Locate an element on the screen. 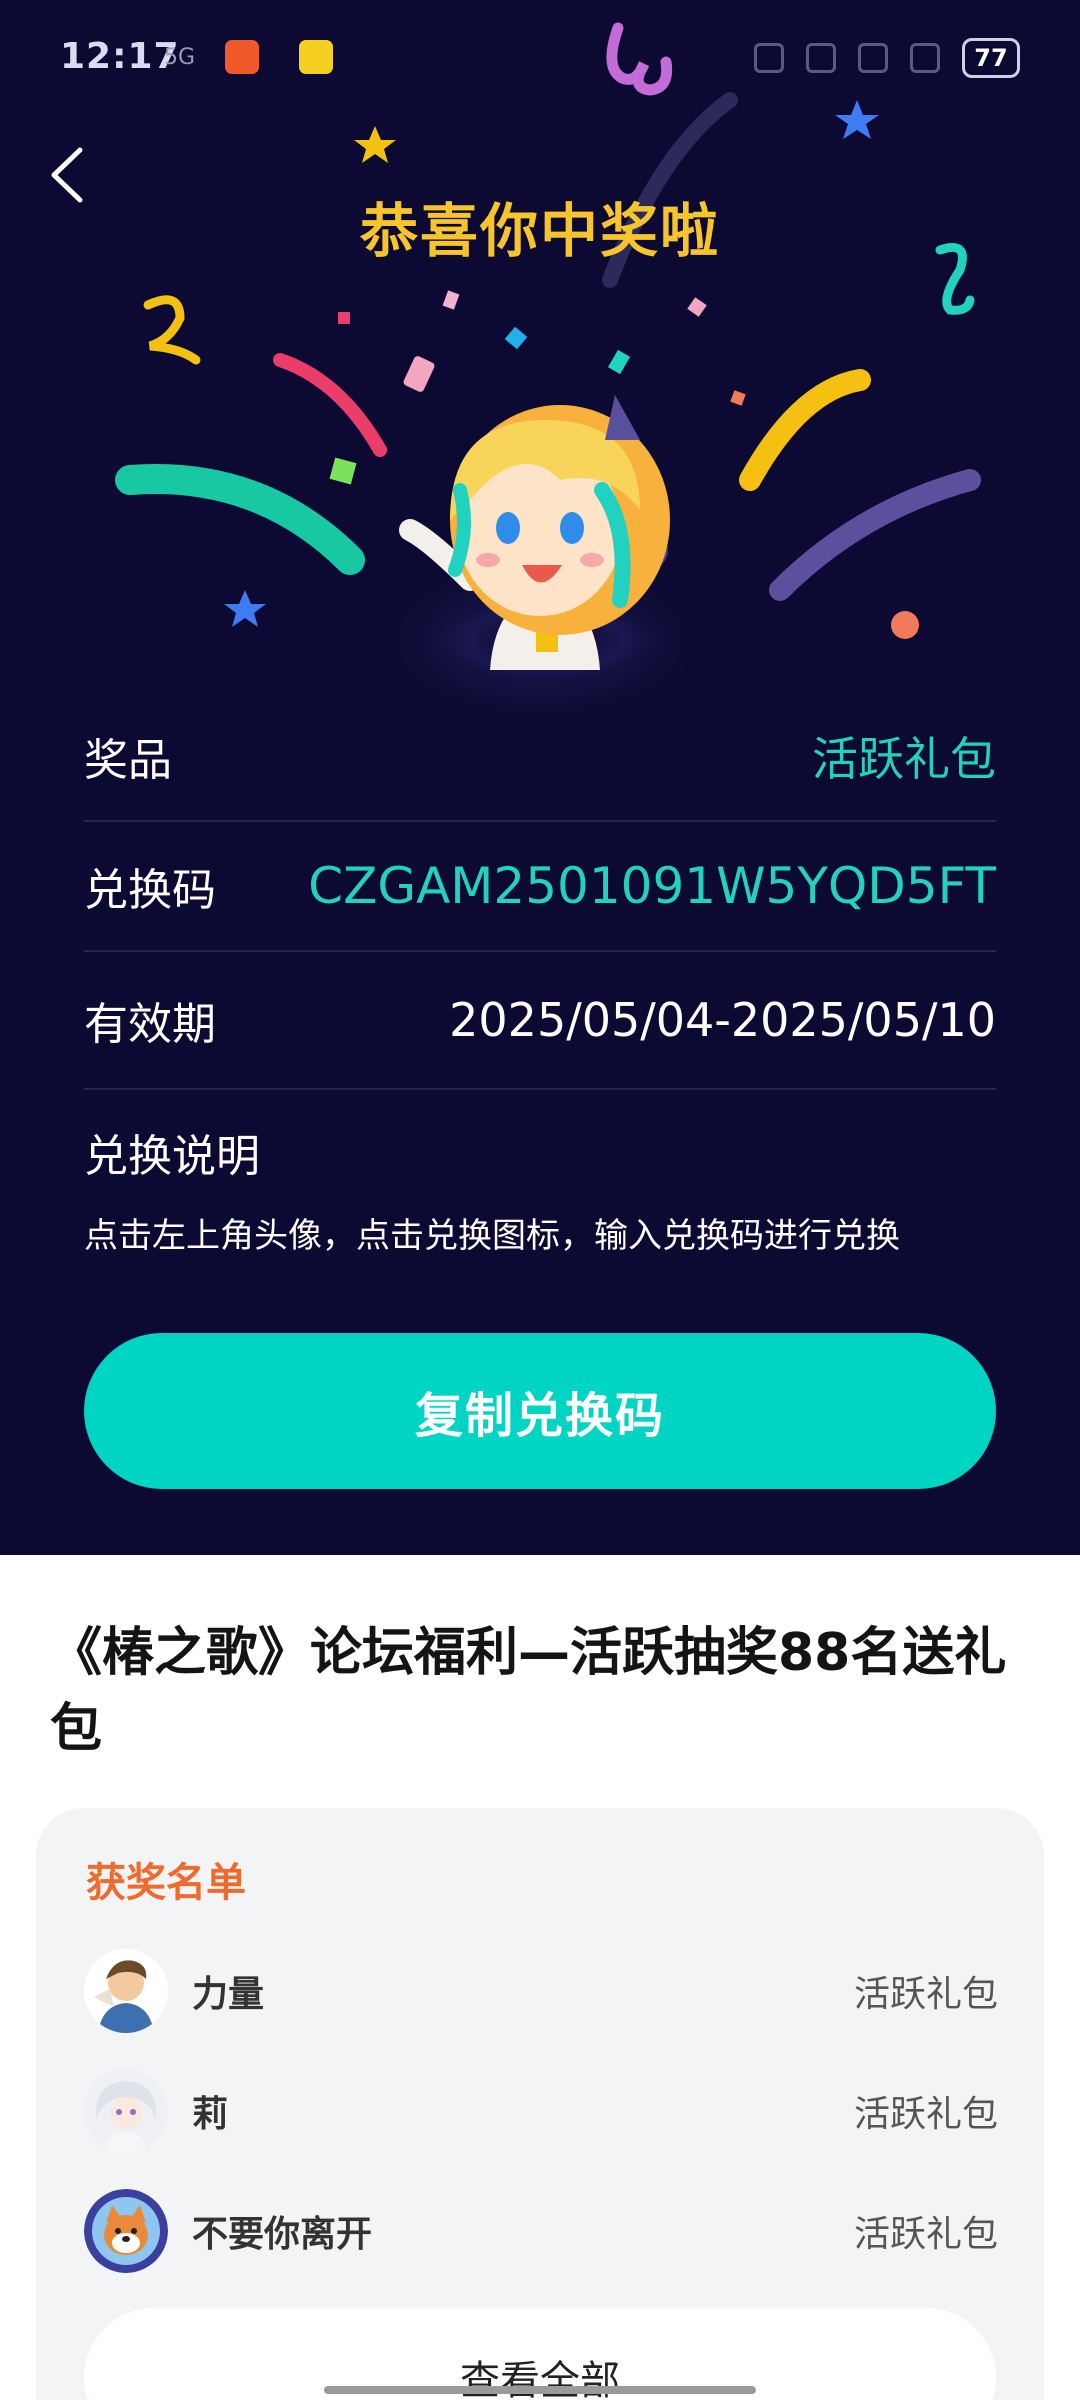  prize-row: 奖品 活跃礼包 is located at coordinates (540, 757).